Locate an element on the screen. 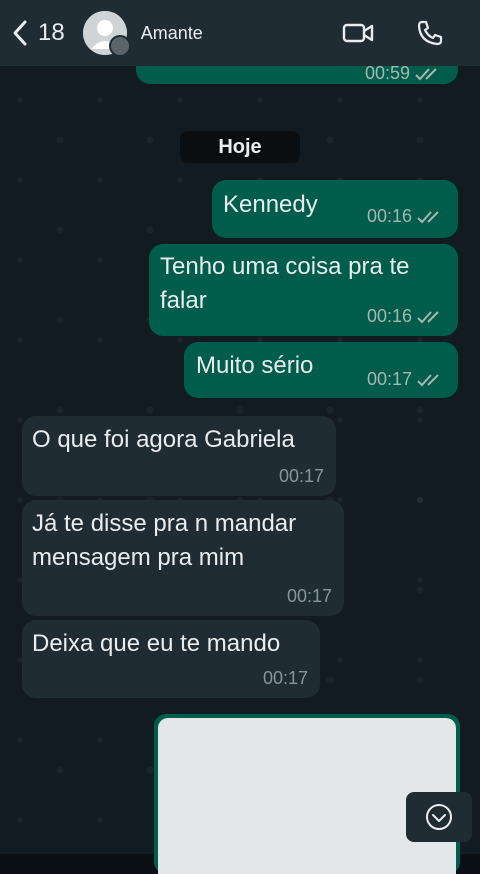 Image resolution: width=480 pixels, height=874 pixels. message-bubble-outgoing: Kennedy 00:16 is located at coordinates (335, 209).